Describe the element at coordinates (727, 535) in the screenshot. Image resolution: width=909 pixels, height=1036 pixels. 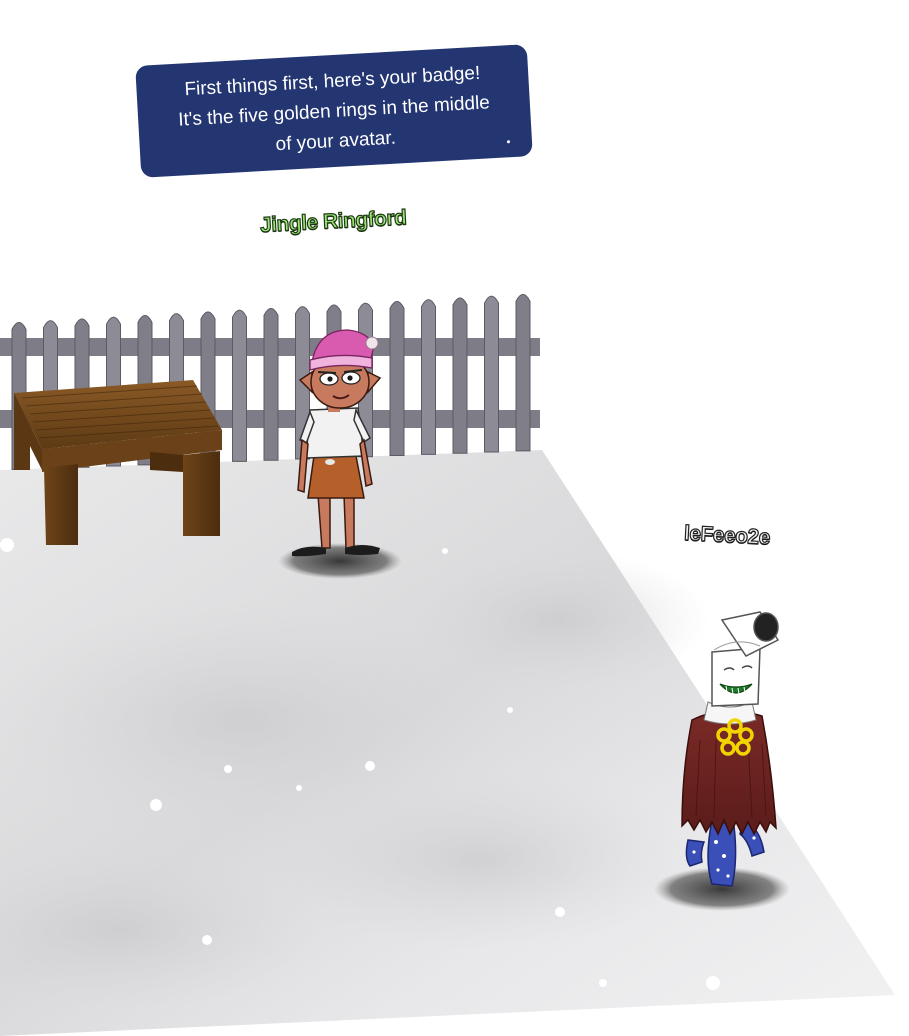
I see `player-name-tag: leFeeo2e` at that location.